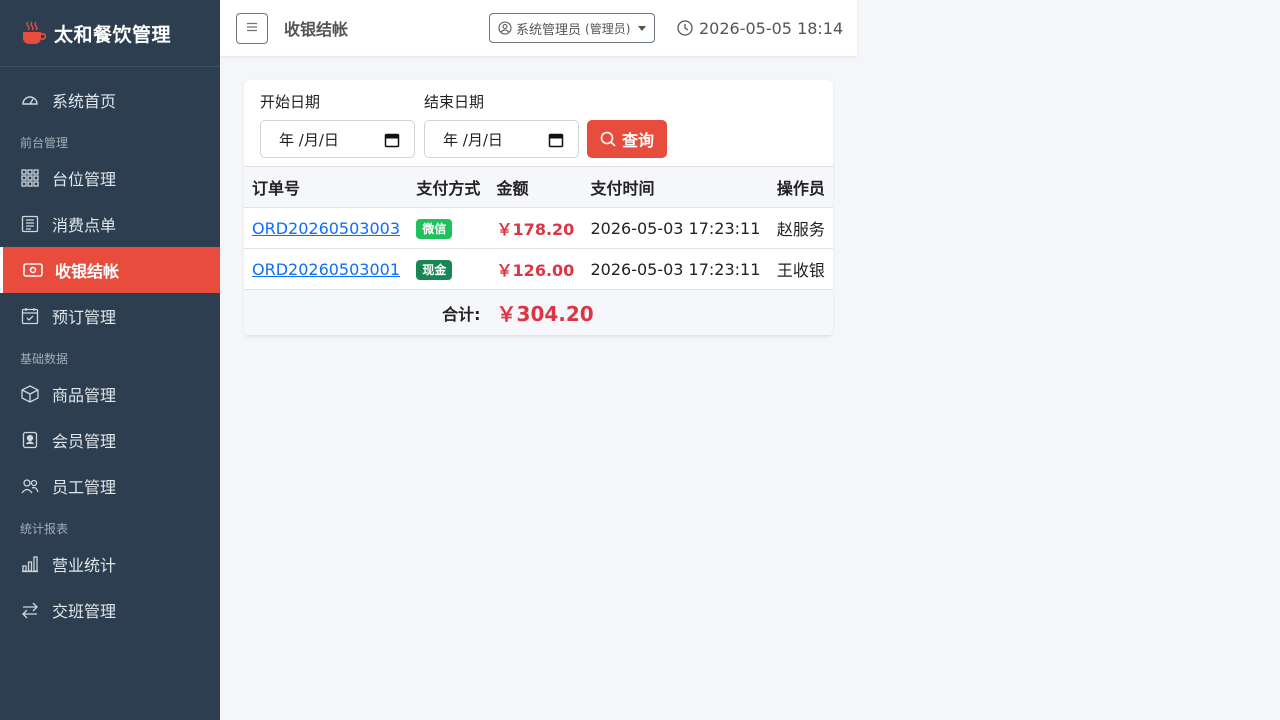 Image resolution: width=1280 pixels, height=720 pixels. I want to click on sidebar-item-orders: 消费点单, so click(110, 224).